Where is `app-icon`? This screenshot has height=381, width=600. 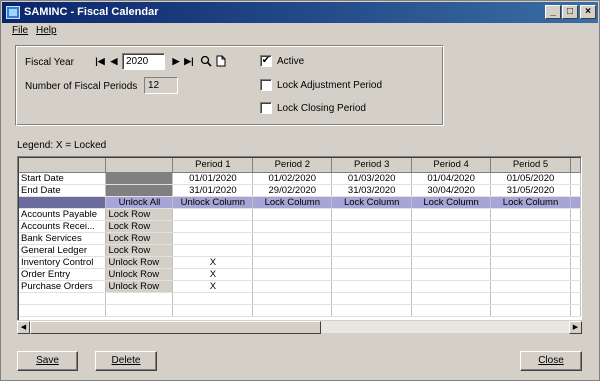
app-icon is located at coordinates (13, 12).